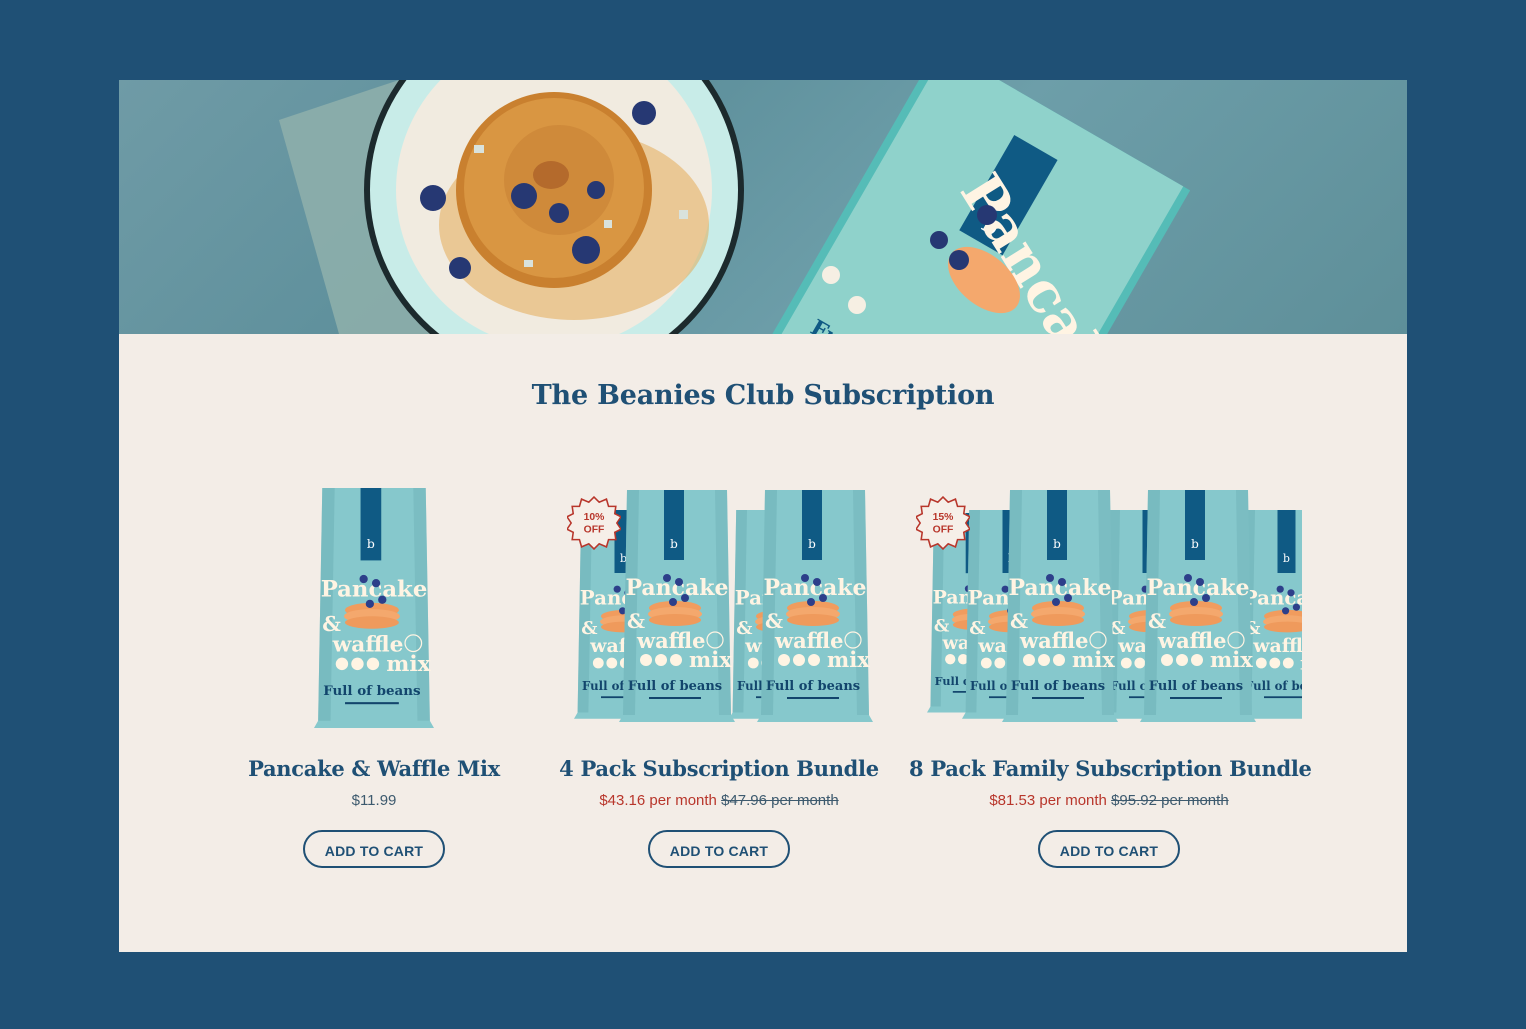 The image size is (1526, 1029). I want to click on product-price: $11.99, so click(374, 800).